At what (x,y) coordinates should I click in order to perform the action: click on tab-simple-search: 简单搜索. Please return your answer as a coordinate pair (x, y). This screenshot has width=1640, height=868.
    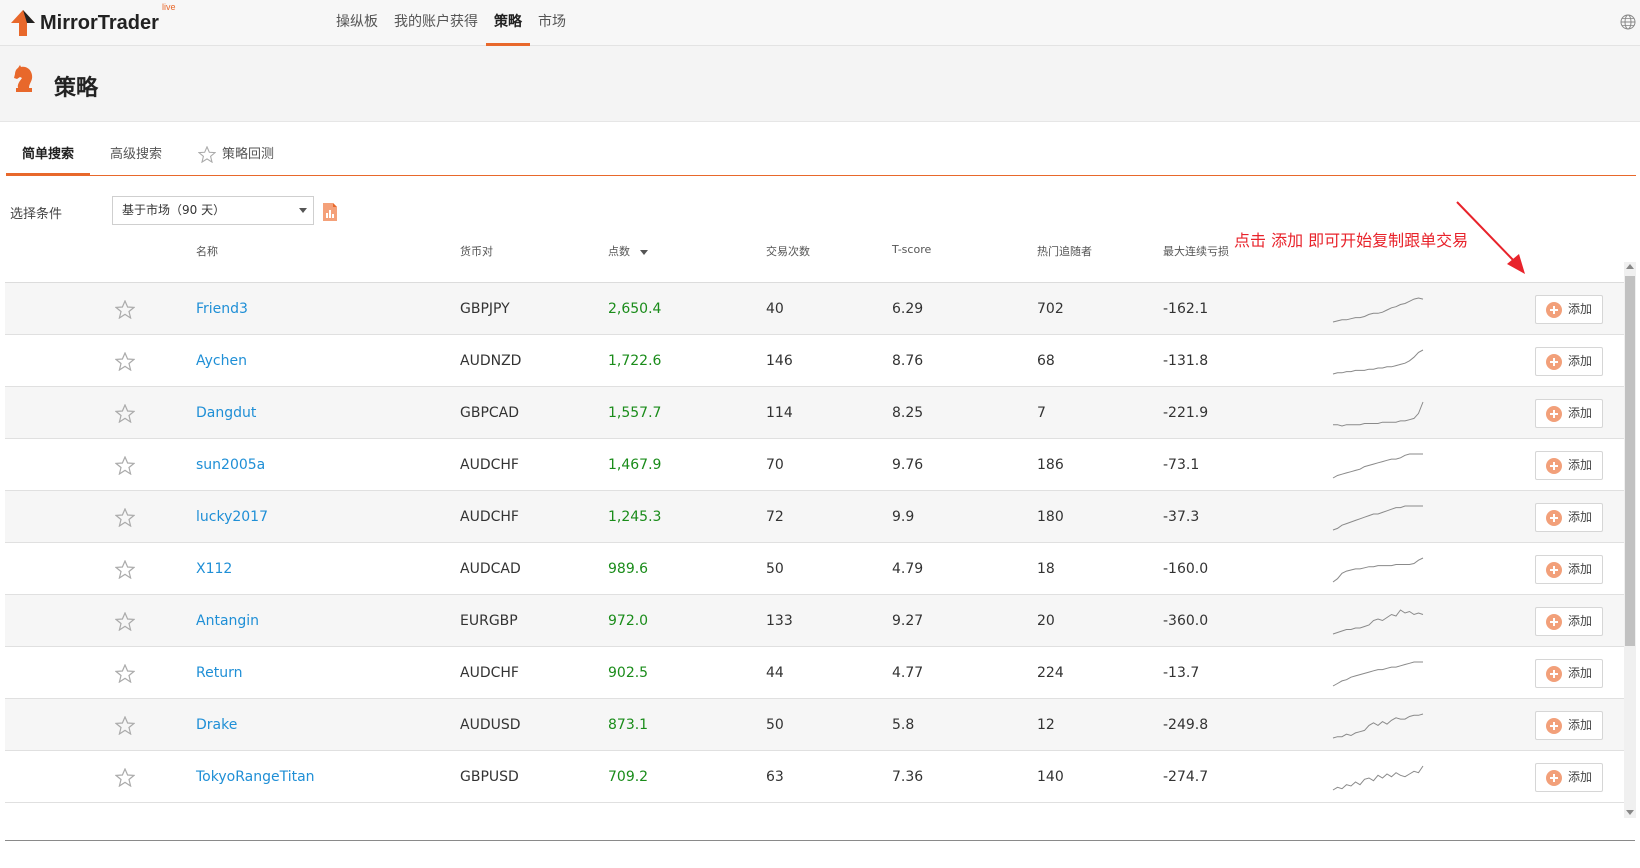
    Looking at the image, I should click on (48, 155).